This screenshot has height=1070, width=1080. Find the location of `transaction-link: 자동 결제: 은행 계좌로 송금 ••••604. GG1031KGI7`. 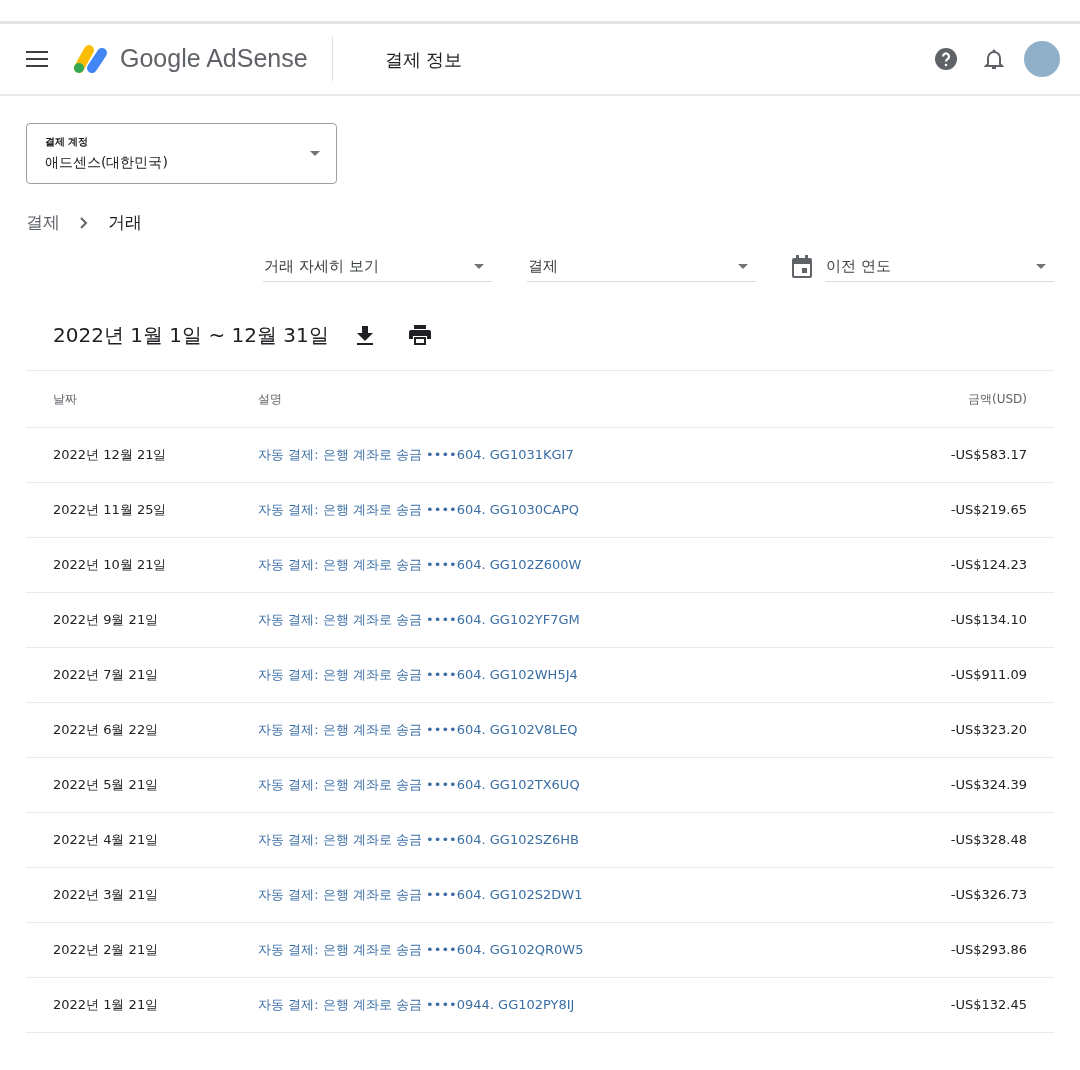

transaction-link: 자동 결제: 은행 계좌로 송금 ••••604. GG1031KGI7 is located at coordinates (416, 455).